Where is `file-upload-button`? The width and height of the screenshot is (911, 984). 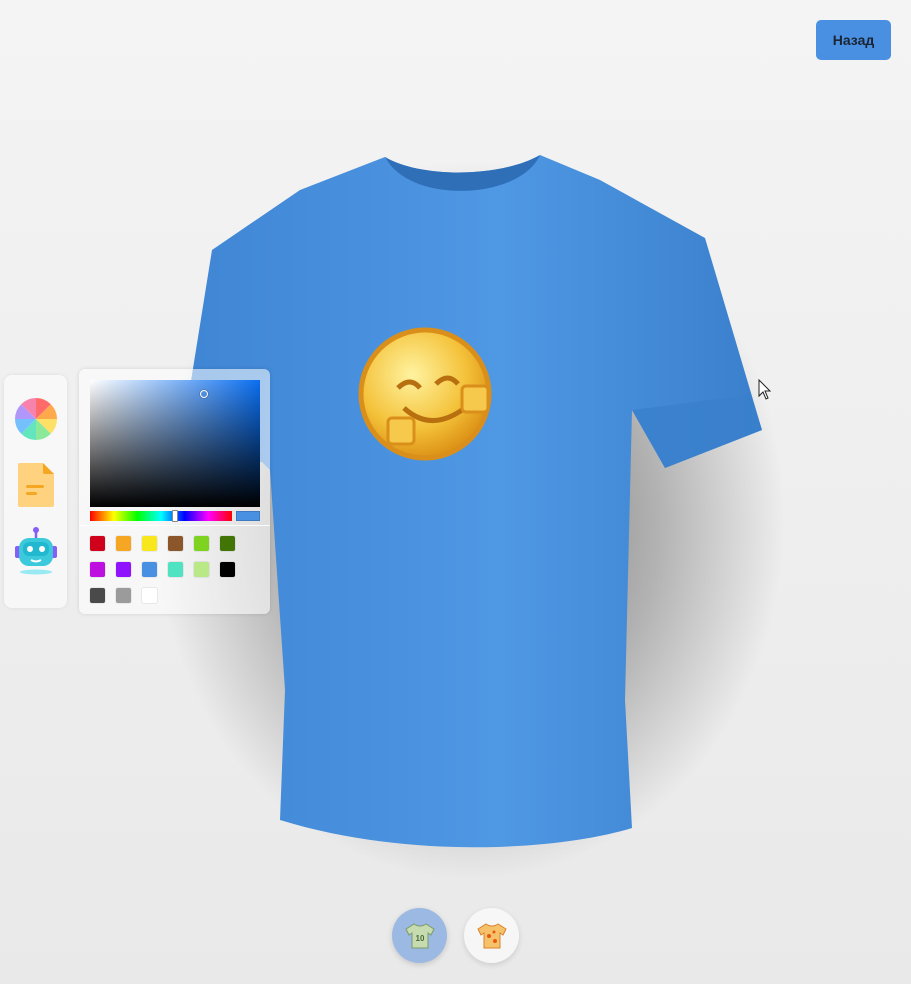 file-upload-button is located at coordinates (36, 485).